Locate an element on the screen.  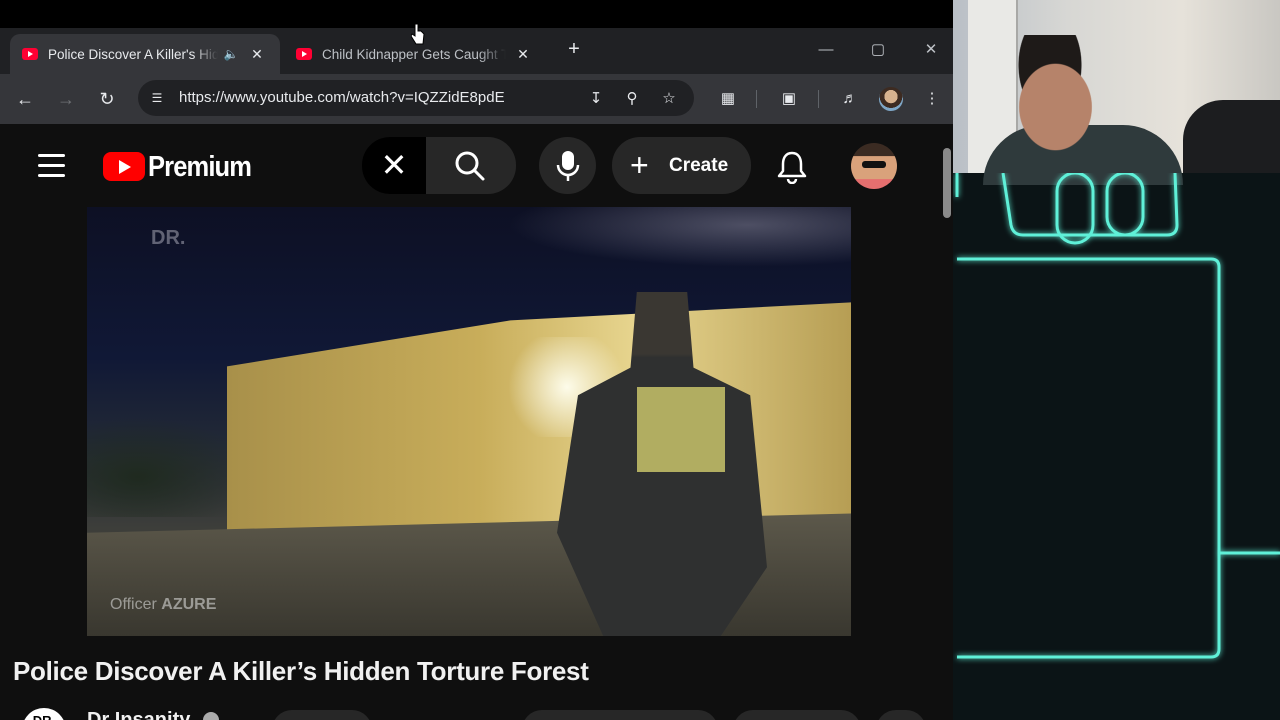
mouse-cursor-icon is located at coordinates (418, 34).